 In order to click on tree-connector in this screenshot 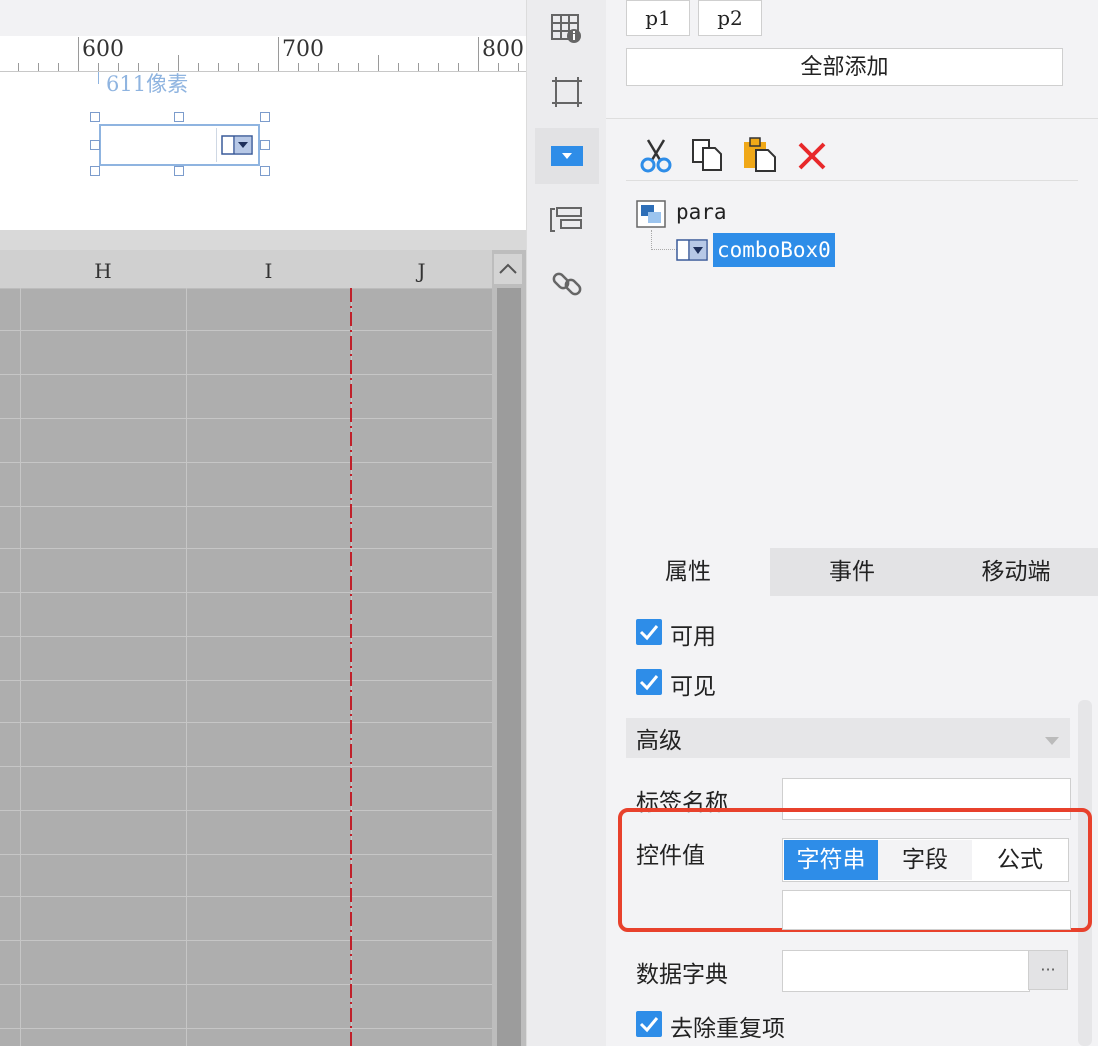, I will do `click(664, 240)`.